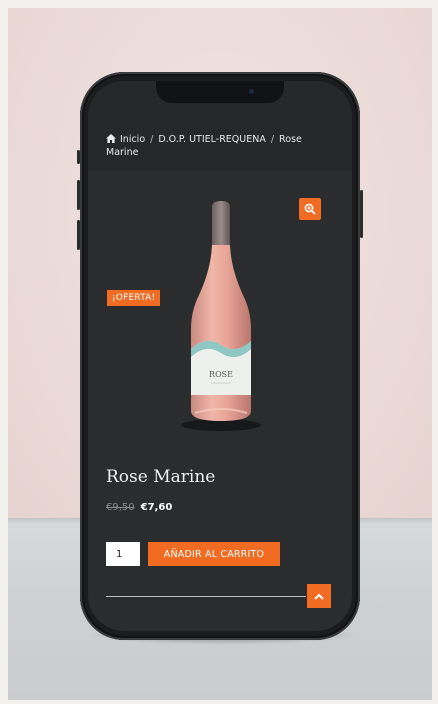 This screenshot has width=438, height=704. Describe the element at coordinates (78, 157) in the screenshot. I see `phone-mute-switch` at that location.